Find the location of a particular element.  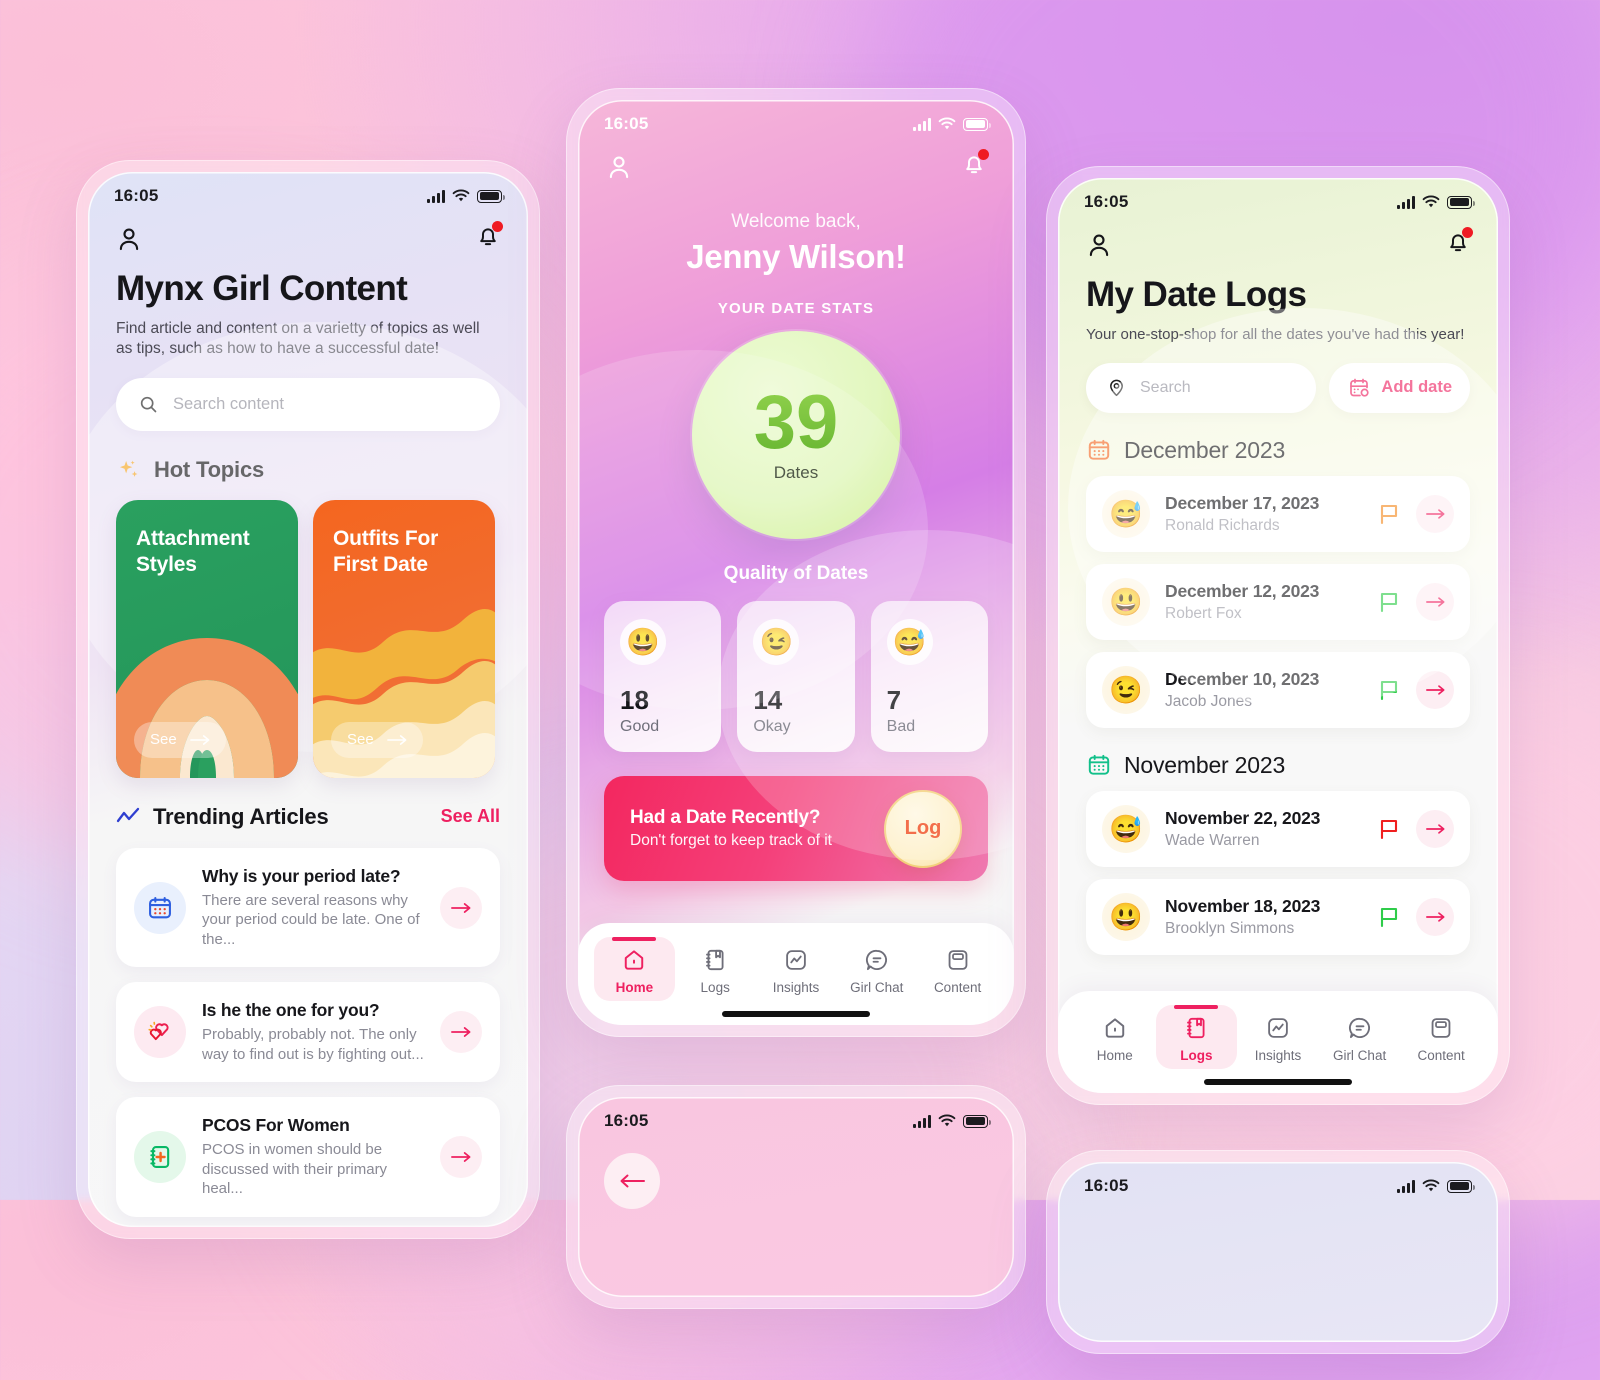

emoji-okay-icon: 😉 is located at coordinates (776, 642).